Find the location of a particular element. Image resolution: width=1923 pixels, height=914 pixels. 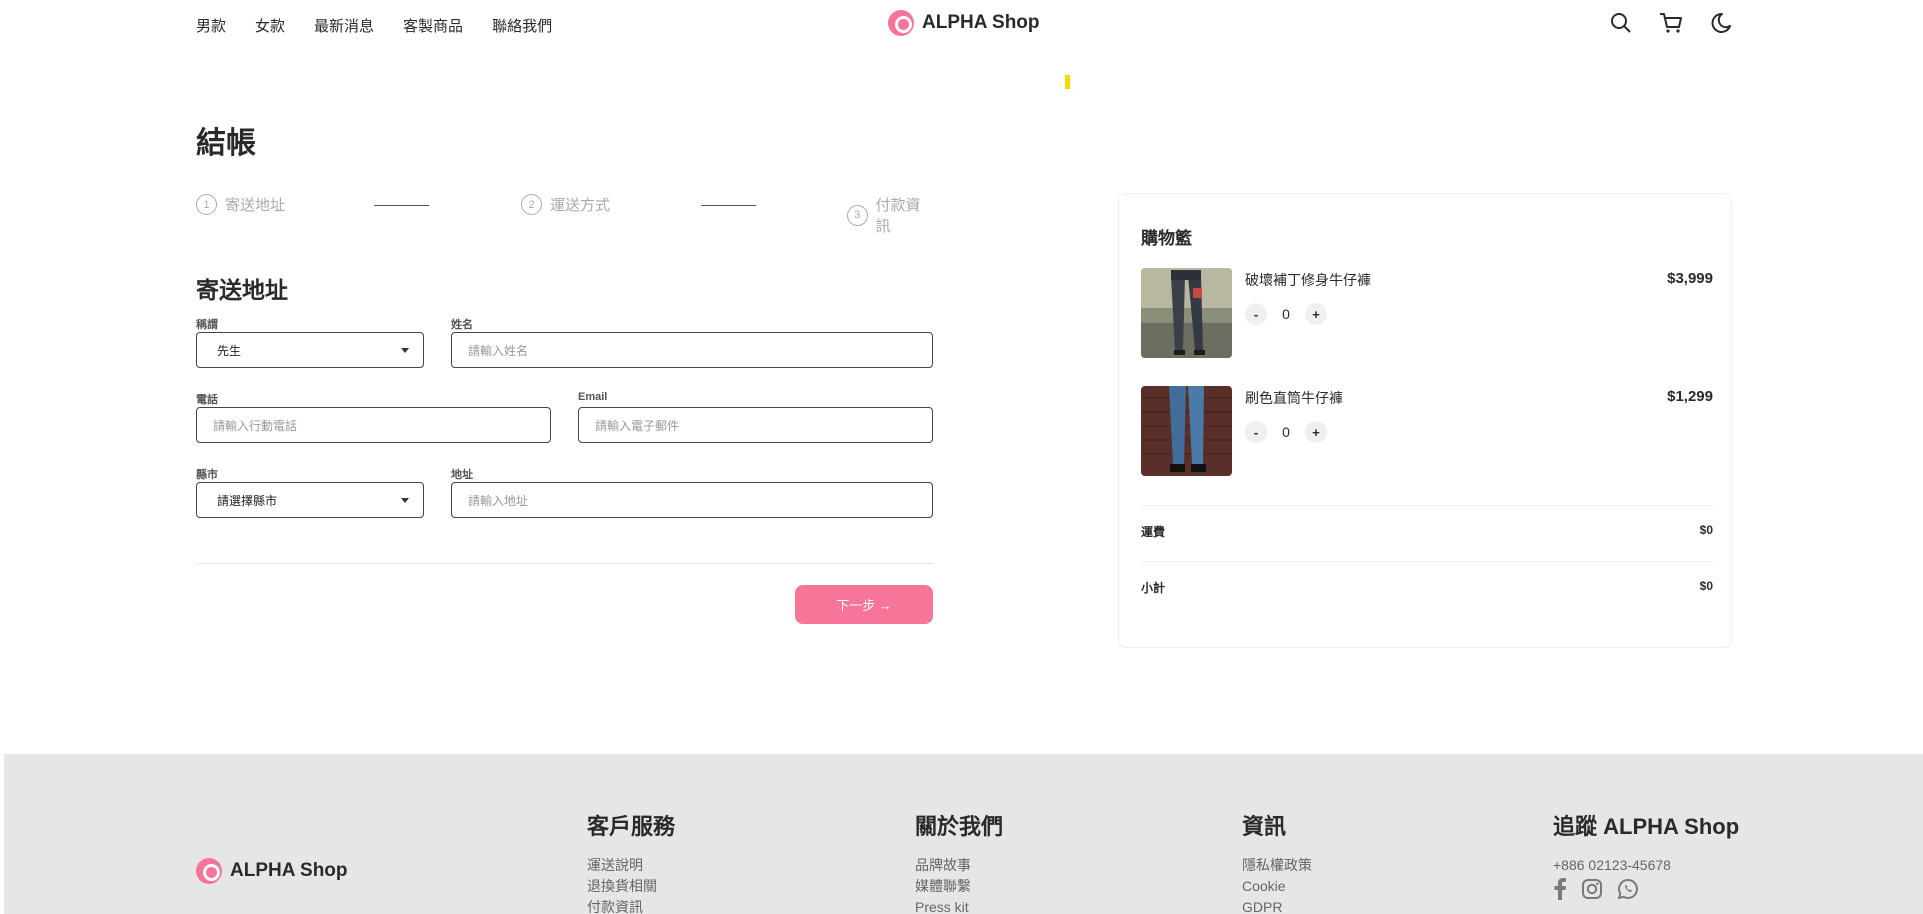

cart-title: 購物籃 is located at coordinates (1166, 238).